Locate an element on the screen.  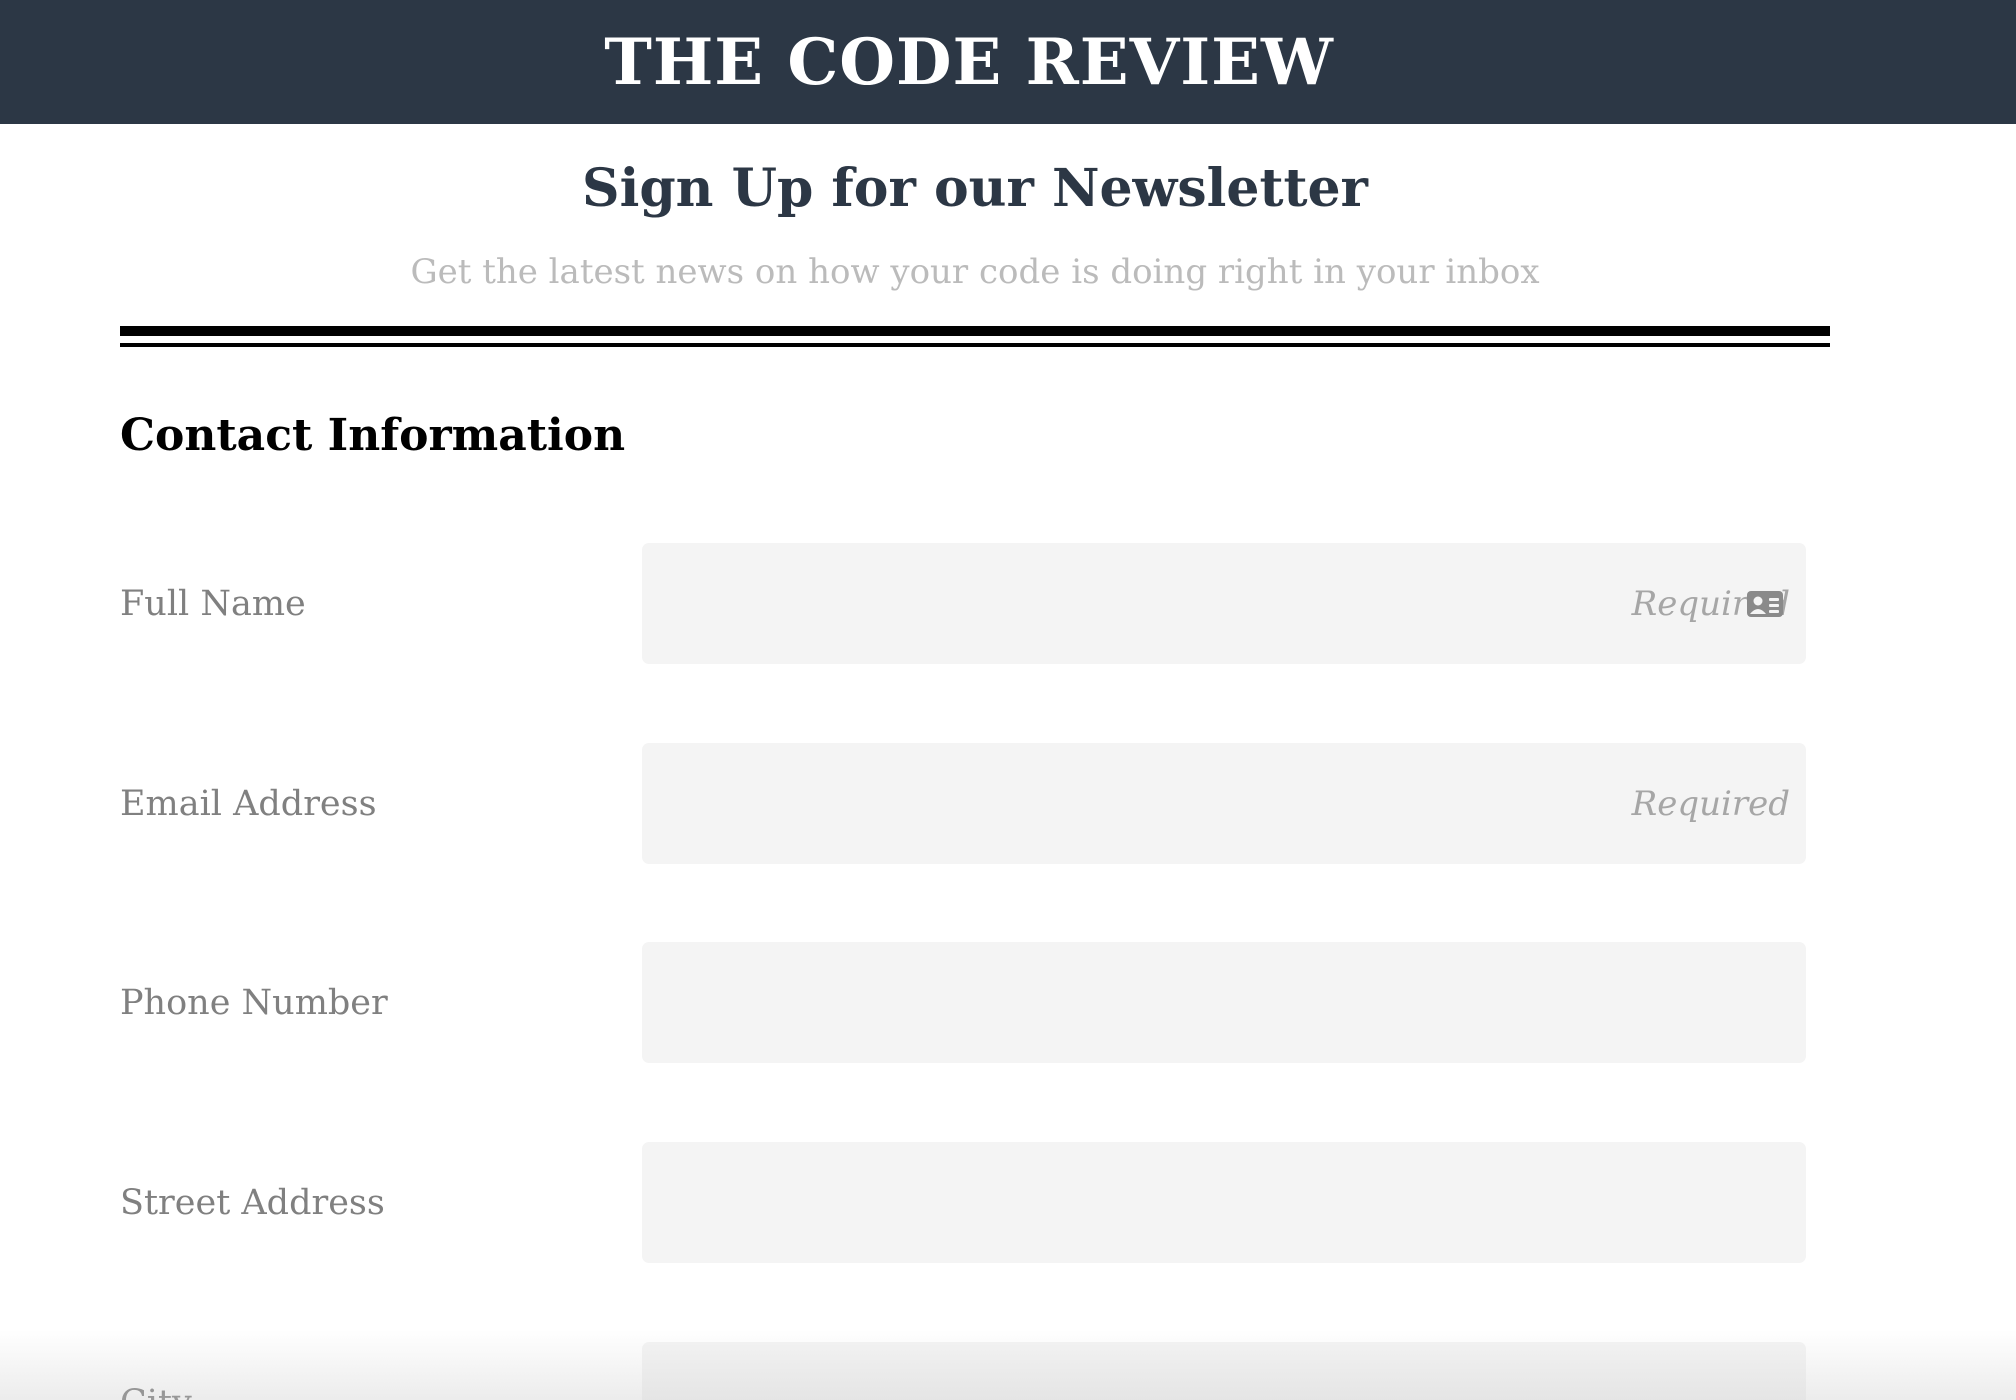
signup-title: Sign Up for our Newsletter is located at coordinates (975, 188).